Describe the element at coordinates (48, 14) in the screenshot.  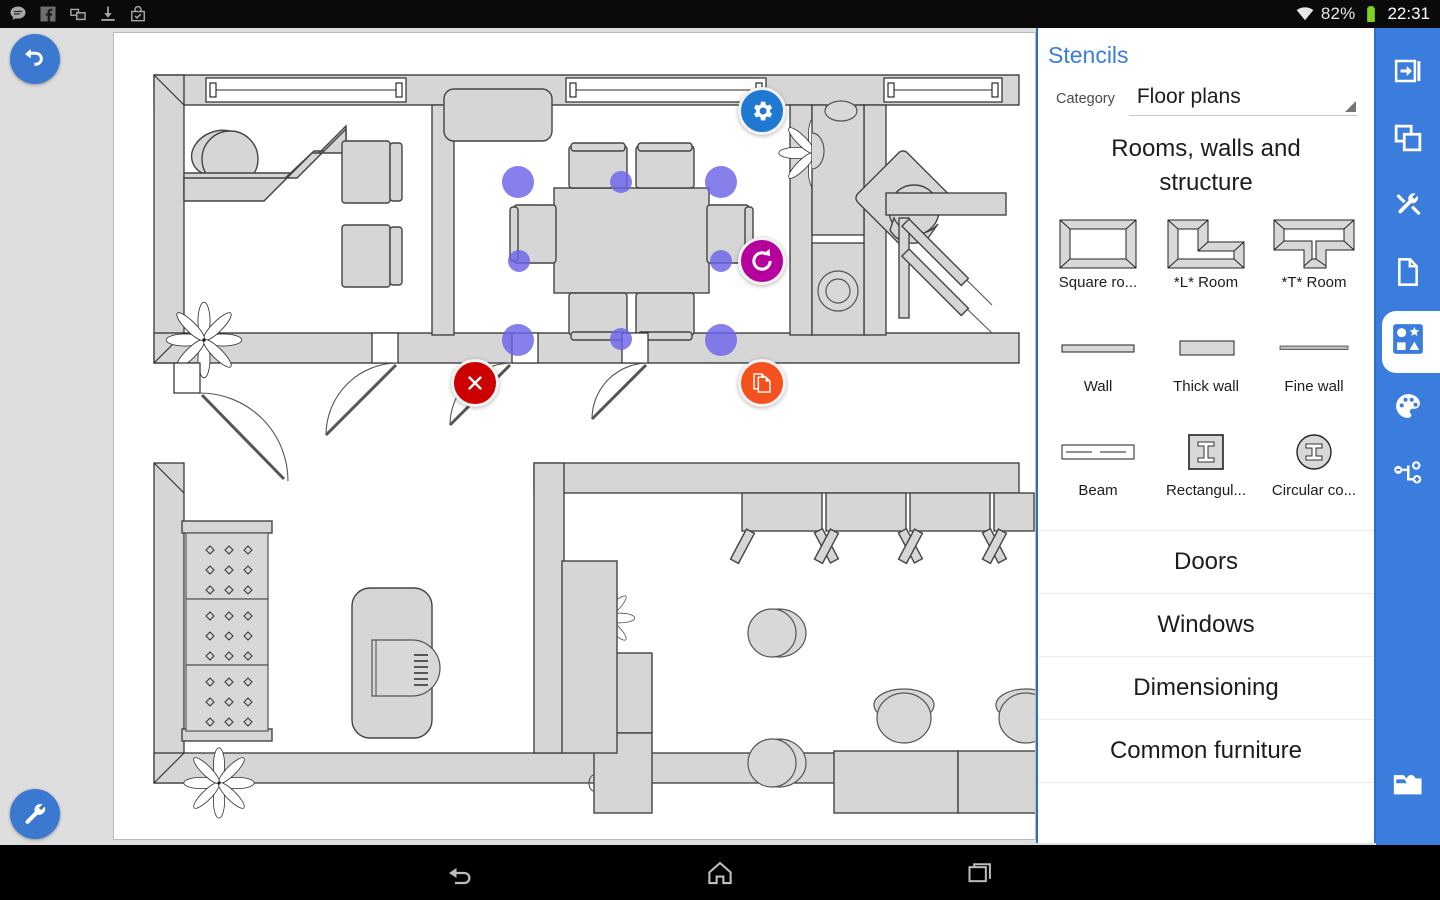
I see `facebook-icon` at that location.